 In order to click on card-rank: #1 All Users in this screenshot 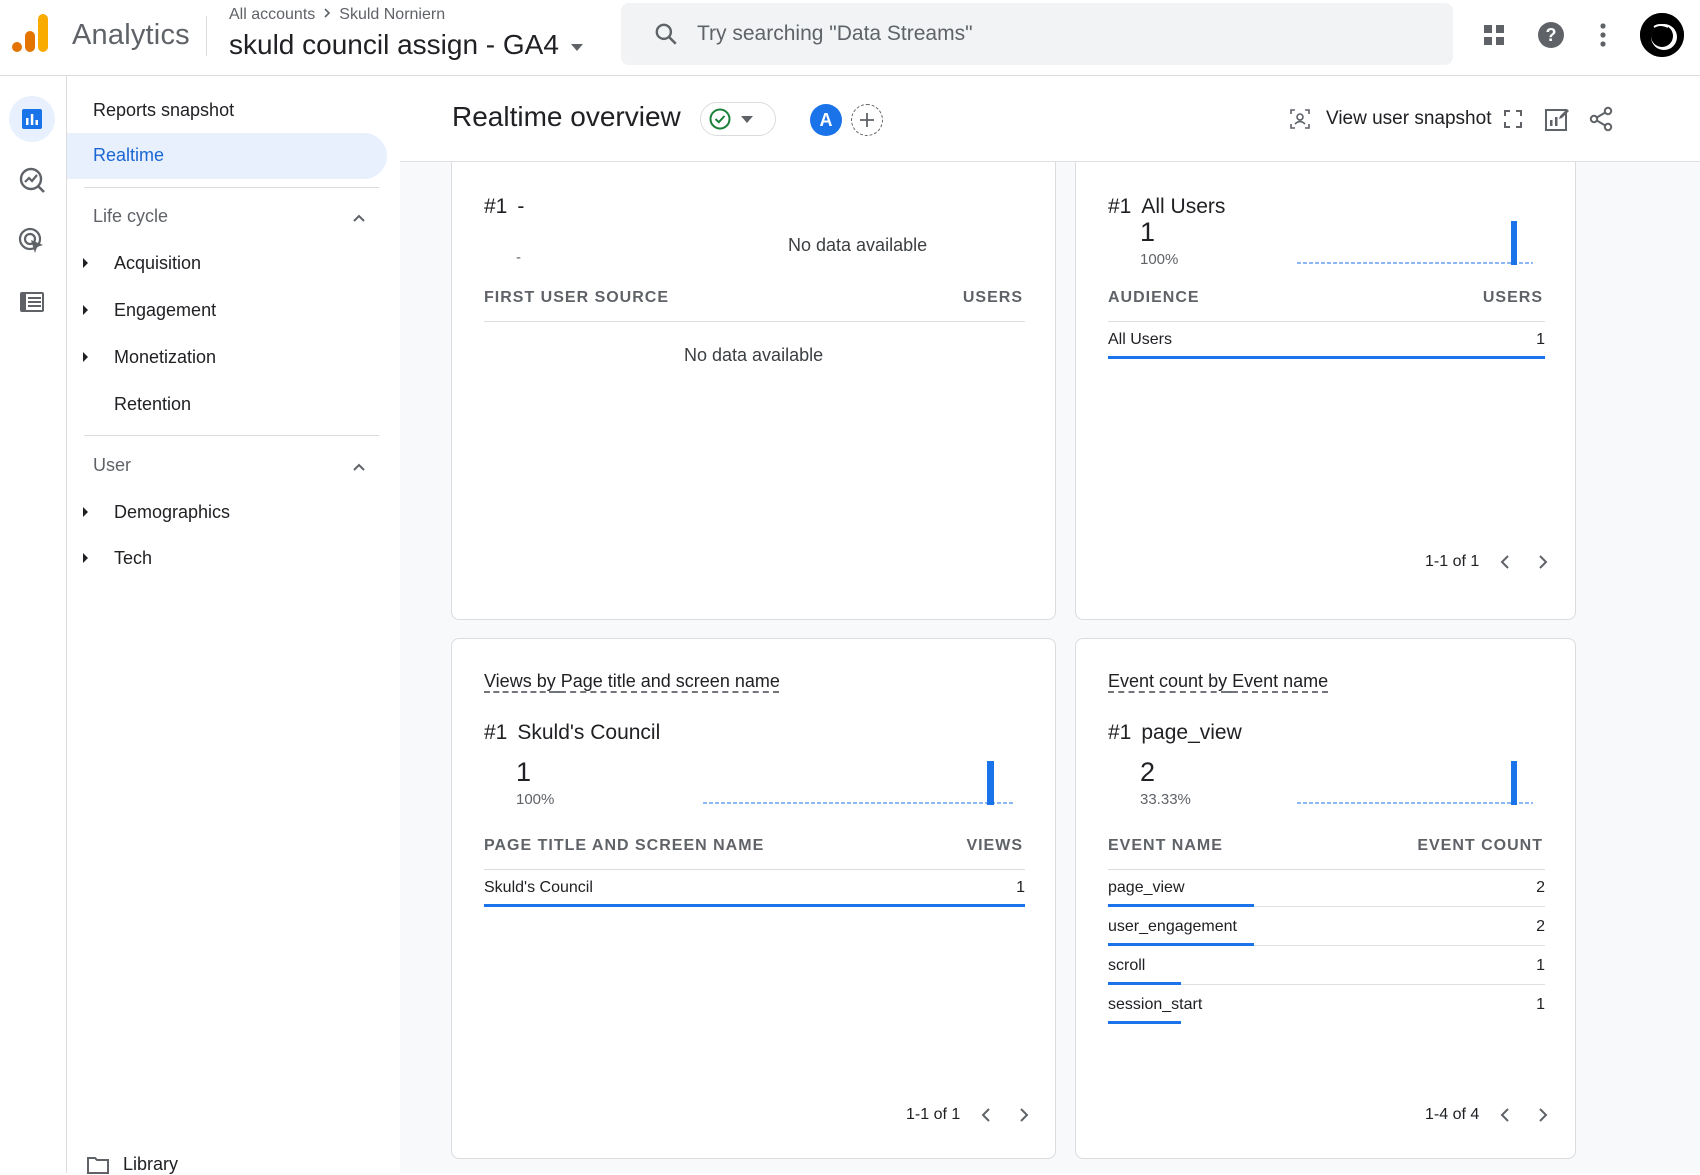, I will do `click(1166, 207)`.